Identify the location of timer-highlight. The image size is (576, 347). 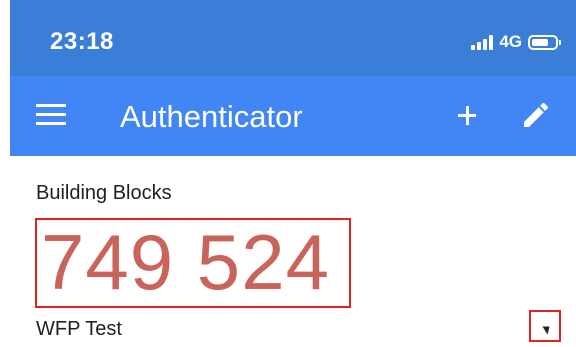
(545, 326).